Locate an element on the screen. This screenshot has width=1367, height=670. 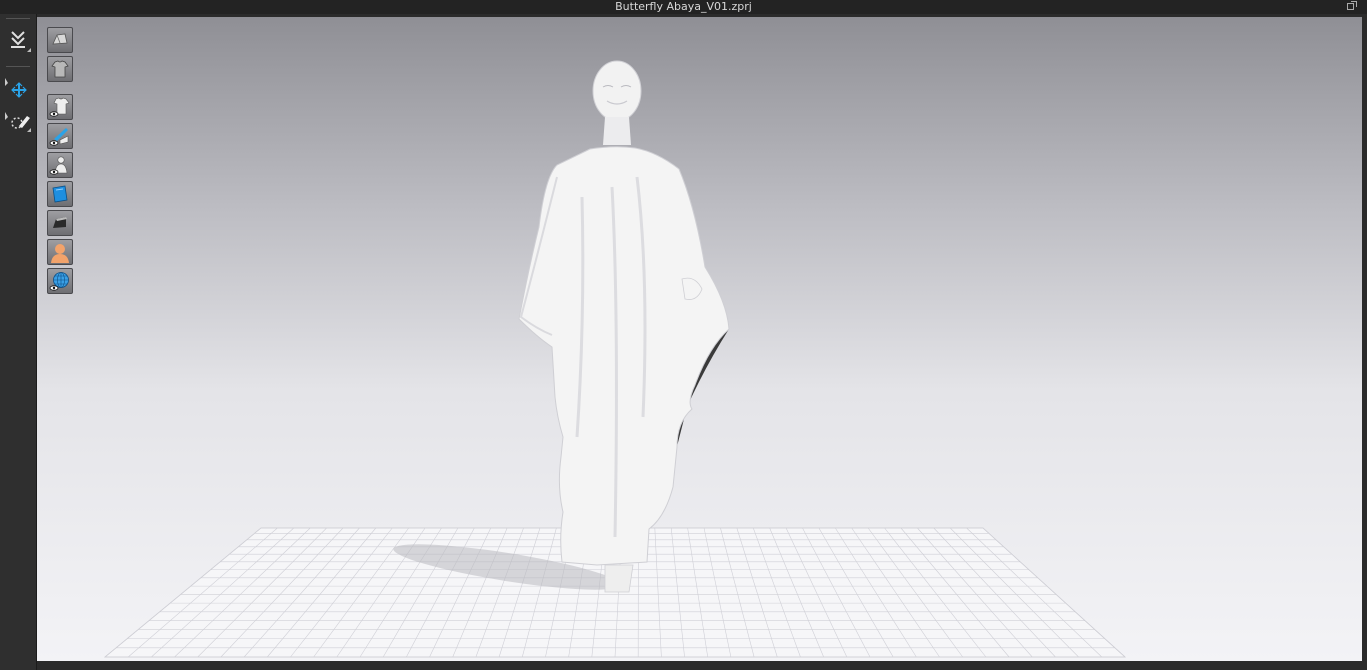
avatar-with-garment is located at coordinates (624, 326).